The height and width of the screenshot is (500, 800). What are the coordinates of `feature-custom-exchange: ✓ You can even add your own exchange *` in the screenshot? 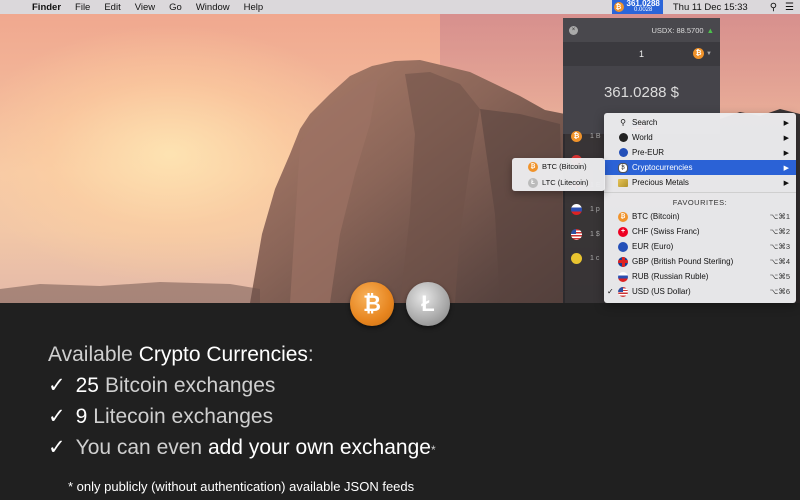 It's located at (242, 447).